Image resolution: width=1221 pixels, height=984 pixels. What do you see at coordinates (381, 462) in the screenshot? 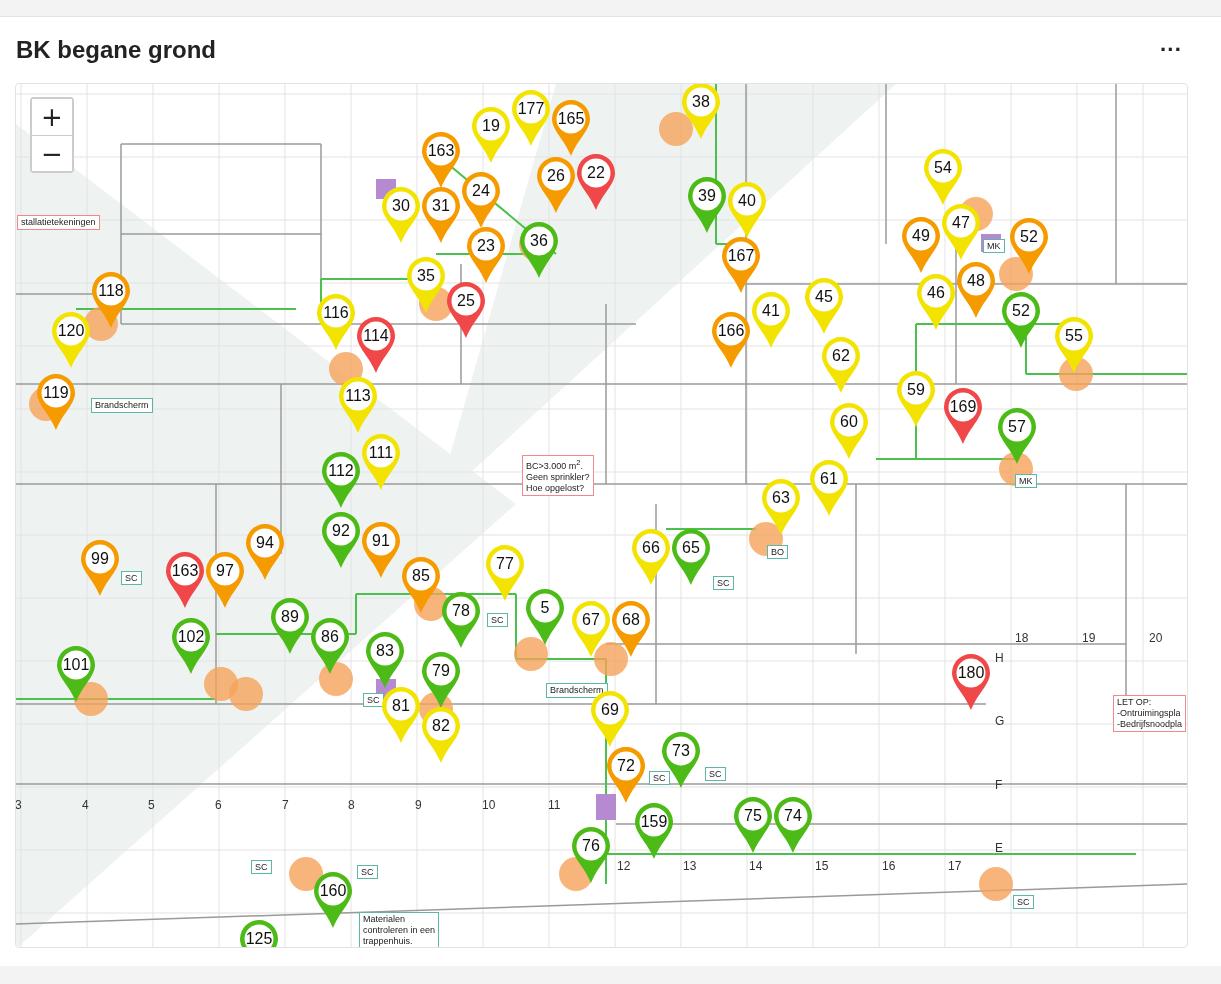
I see `map-pin: 111` at bounding box center [381, 462].